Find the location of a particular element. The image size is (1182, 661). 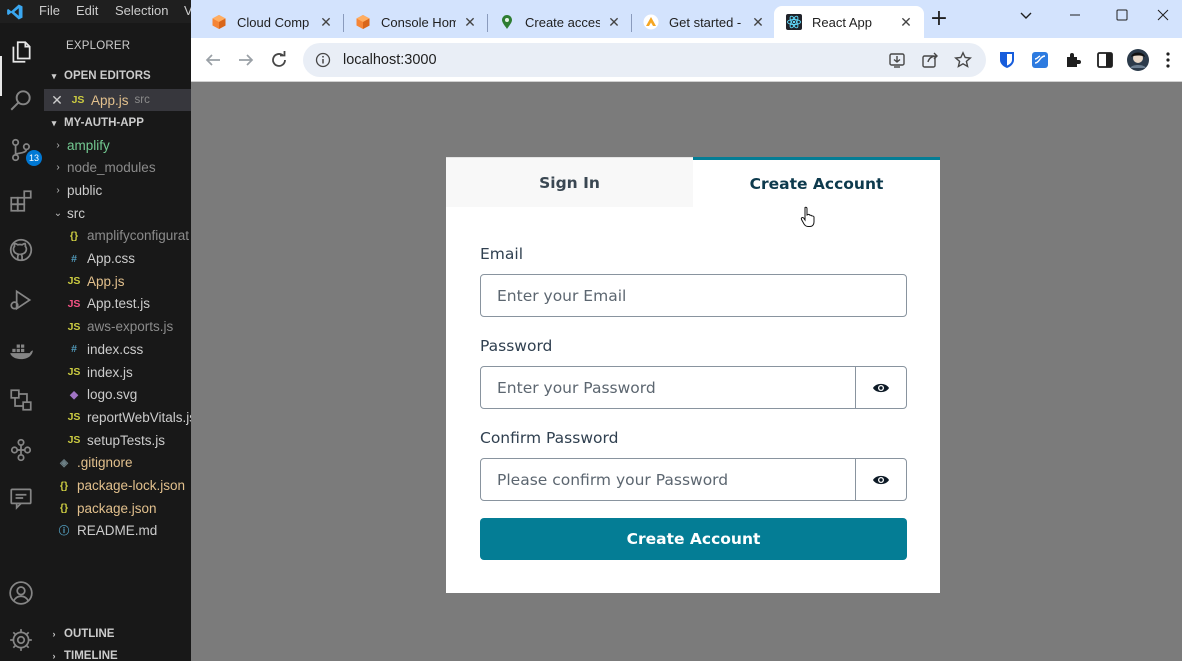

address-bar: localhost:3000 is located at coordinates (644, 60).